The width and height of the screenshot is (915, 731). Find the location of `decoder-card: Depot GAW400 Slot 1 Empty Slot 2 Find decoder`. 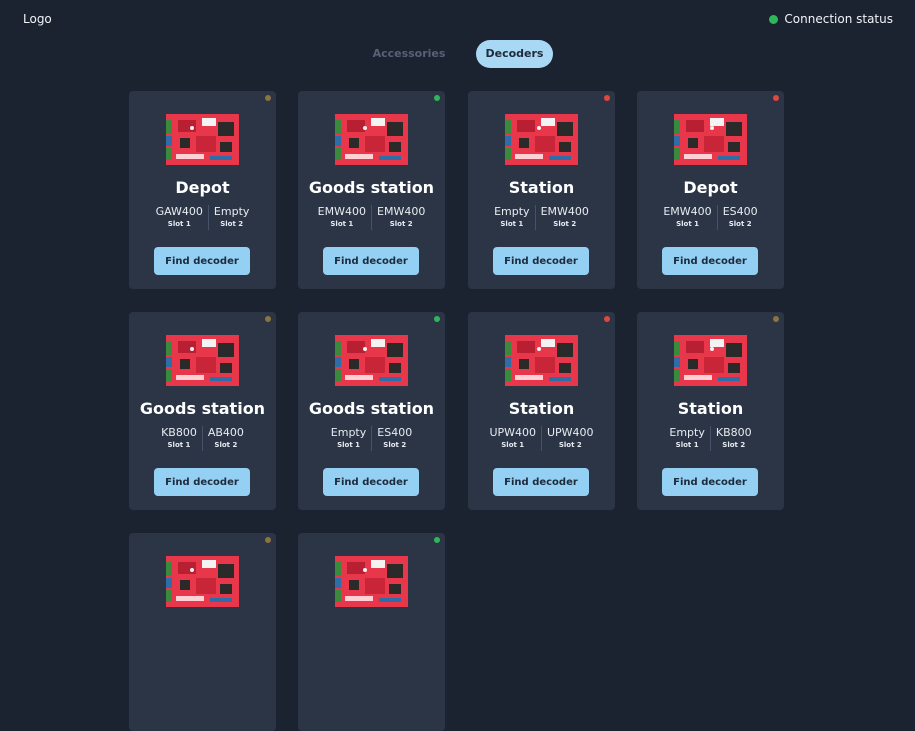

decoder-card: Depot GAW400 Slot 1 Empty Slot 2 Find decoder is located at coordinates (202, 190).